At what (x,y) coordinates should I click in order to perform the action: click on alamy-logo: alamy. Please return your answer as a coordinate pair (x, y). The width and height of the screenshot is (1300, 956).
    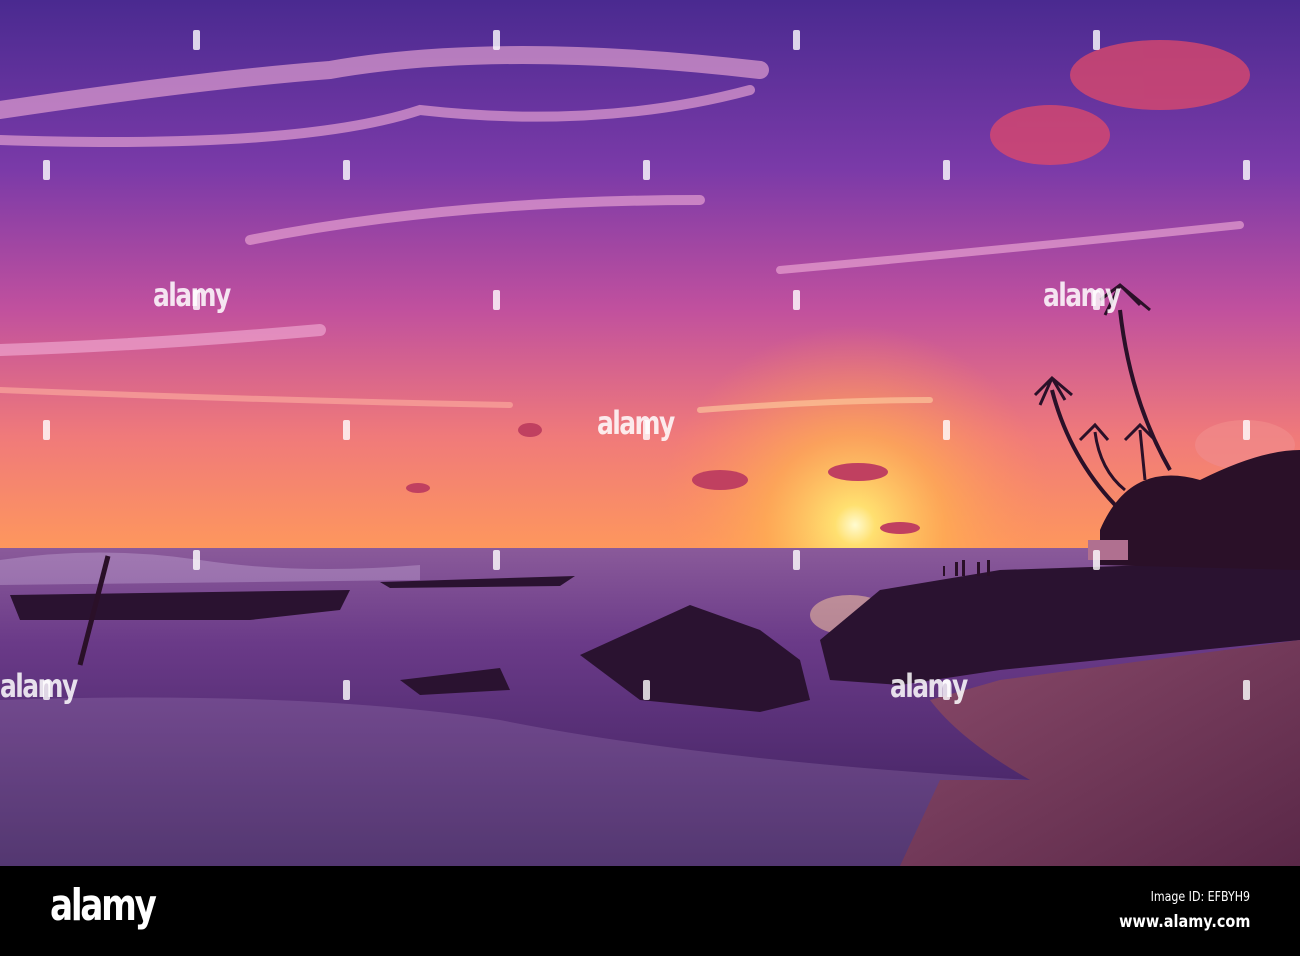
    Looking at the image, I should click on (103, 905).